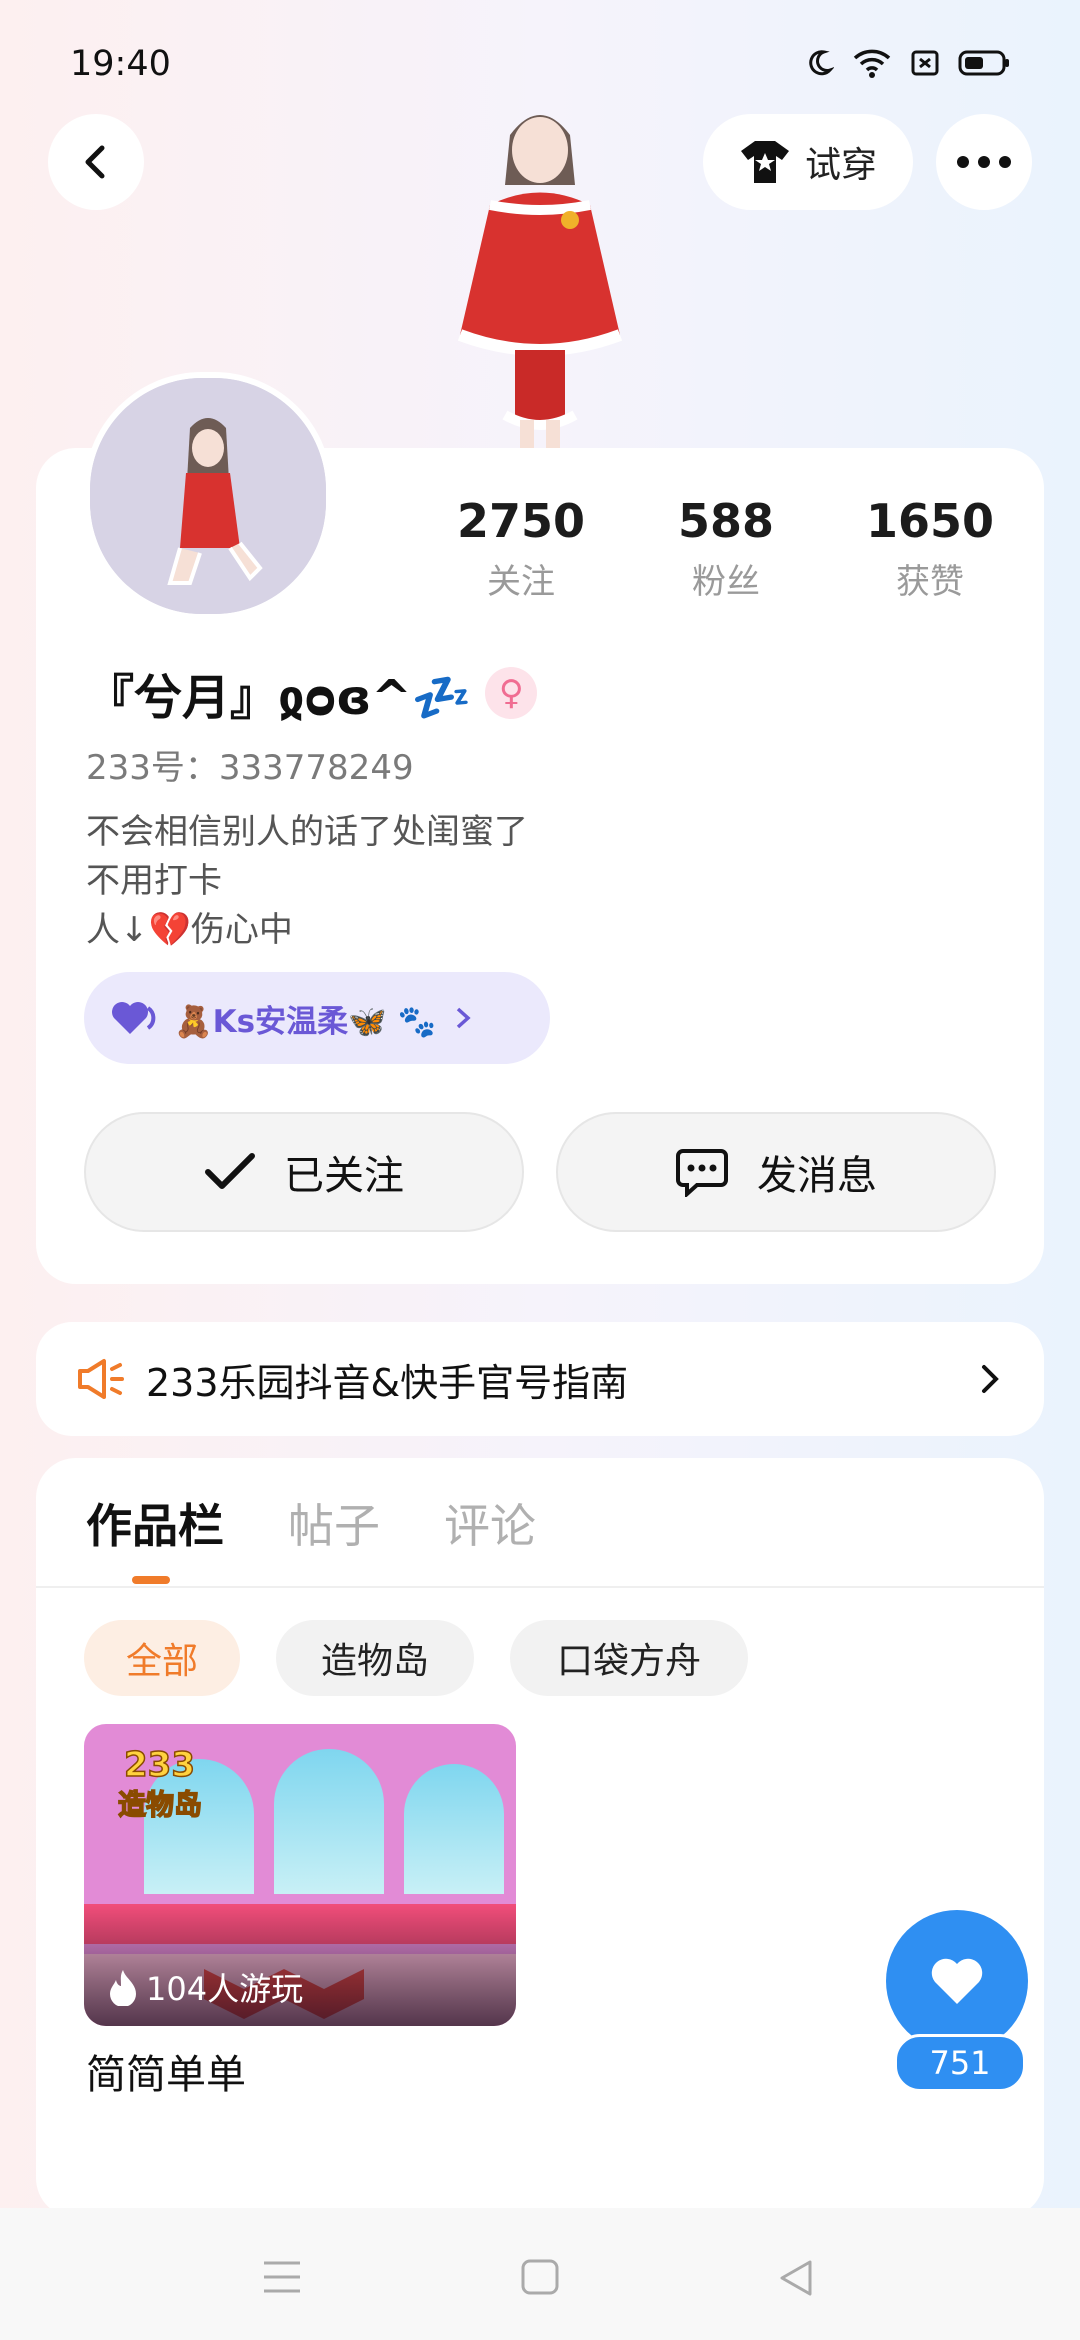  What do you see at coordinates (159, 1765) in the screenshot?
I see `work-logo-number: 233` at bounding box center [159, 1765].